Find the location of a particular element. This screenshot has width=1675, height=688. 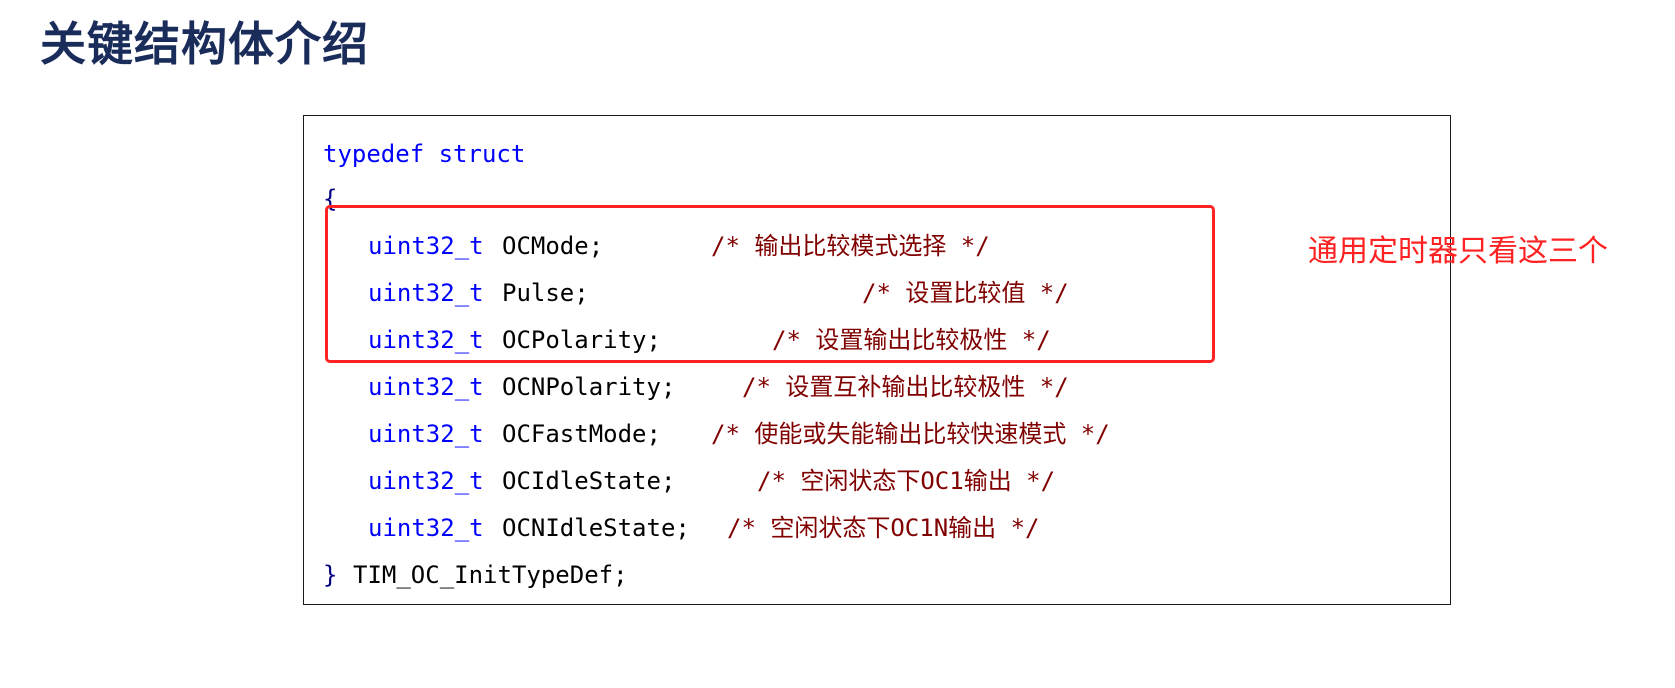

field-comment: /* 空闲状态下OC1N输出 */ is located at coordinates (883, 528).